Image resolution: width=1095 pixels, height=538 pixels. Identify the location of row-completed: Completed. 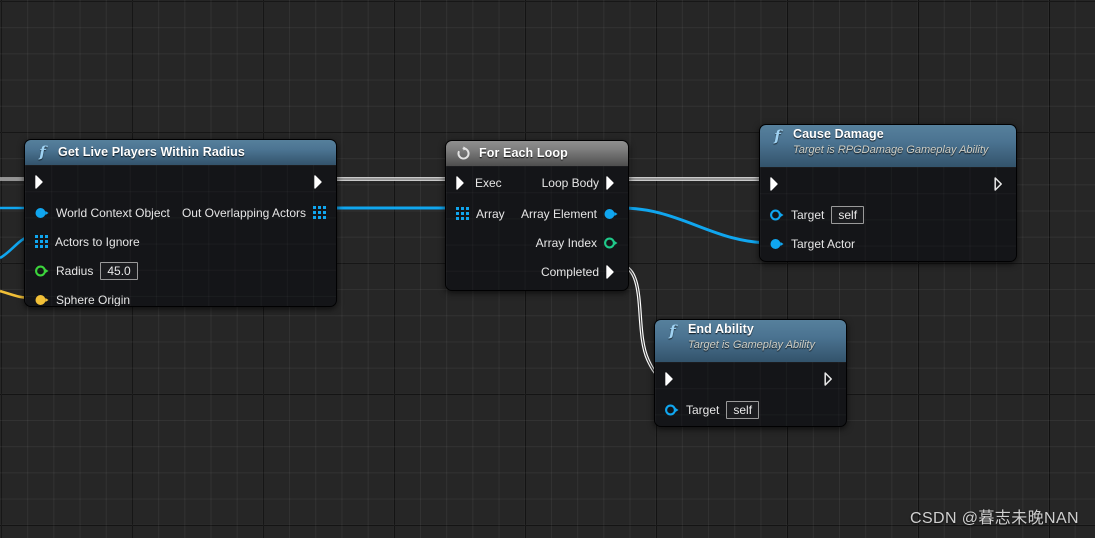
(537, 271).